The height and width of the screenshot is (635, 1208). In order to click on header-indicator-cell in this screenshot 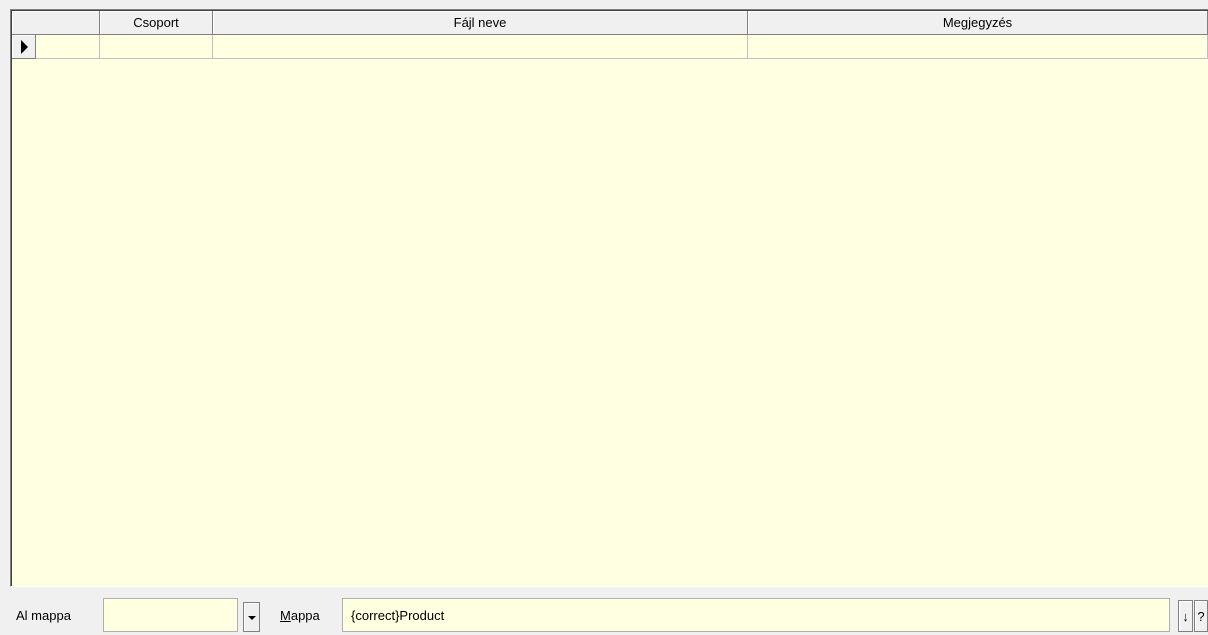, I will do `click(56, 23)`.